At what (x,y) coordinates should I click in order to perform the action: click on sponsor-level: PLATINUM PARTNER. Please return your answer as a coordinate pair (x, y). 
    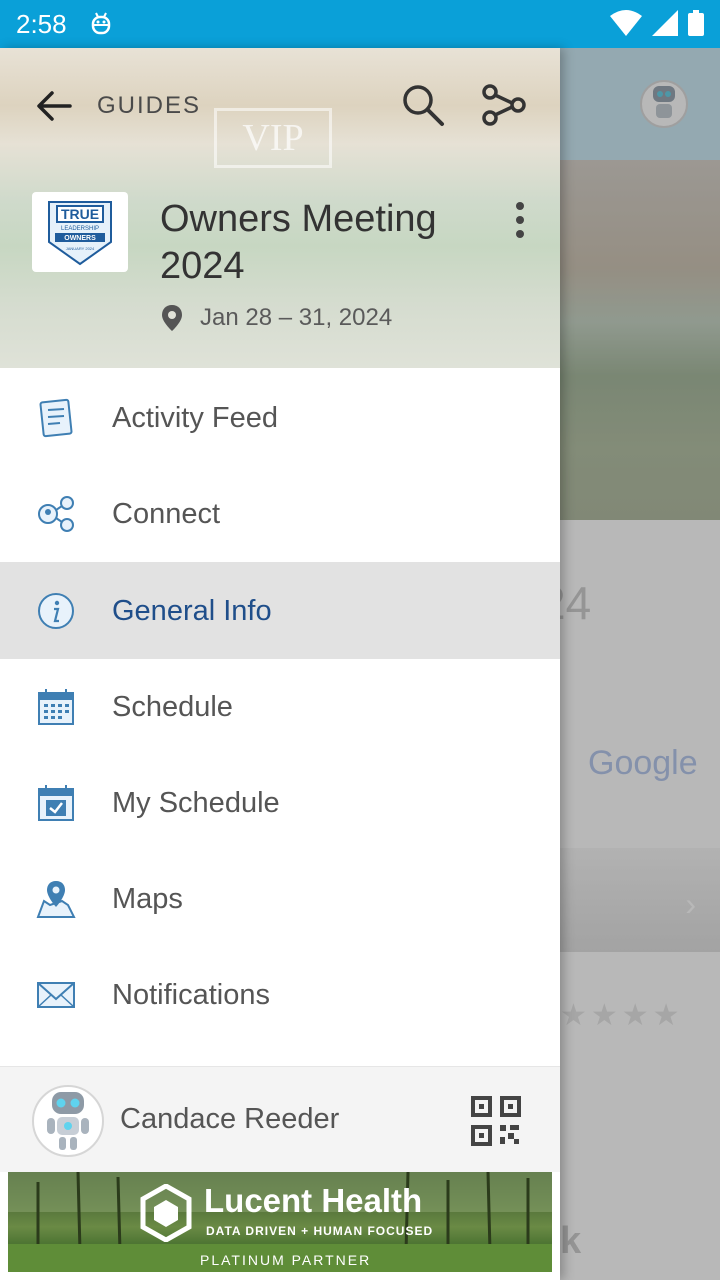
    Looking at the image, I should click on (286, 1260).